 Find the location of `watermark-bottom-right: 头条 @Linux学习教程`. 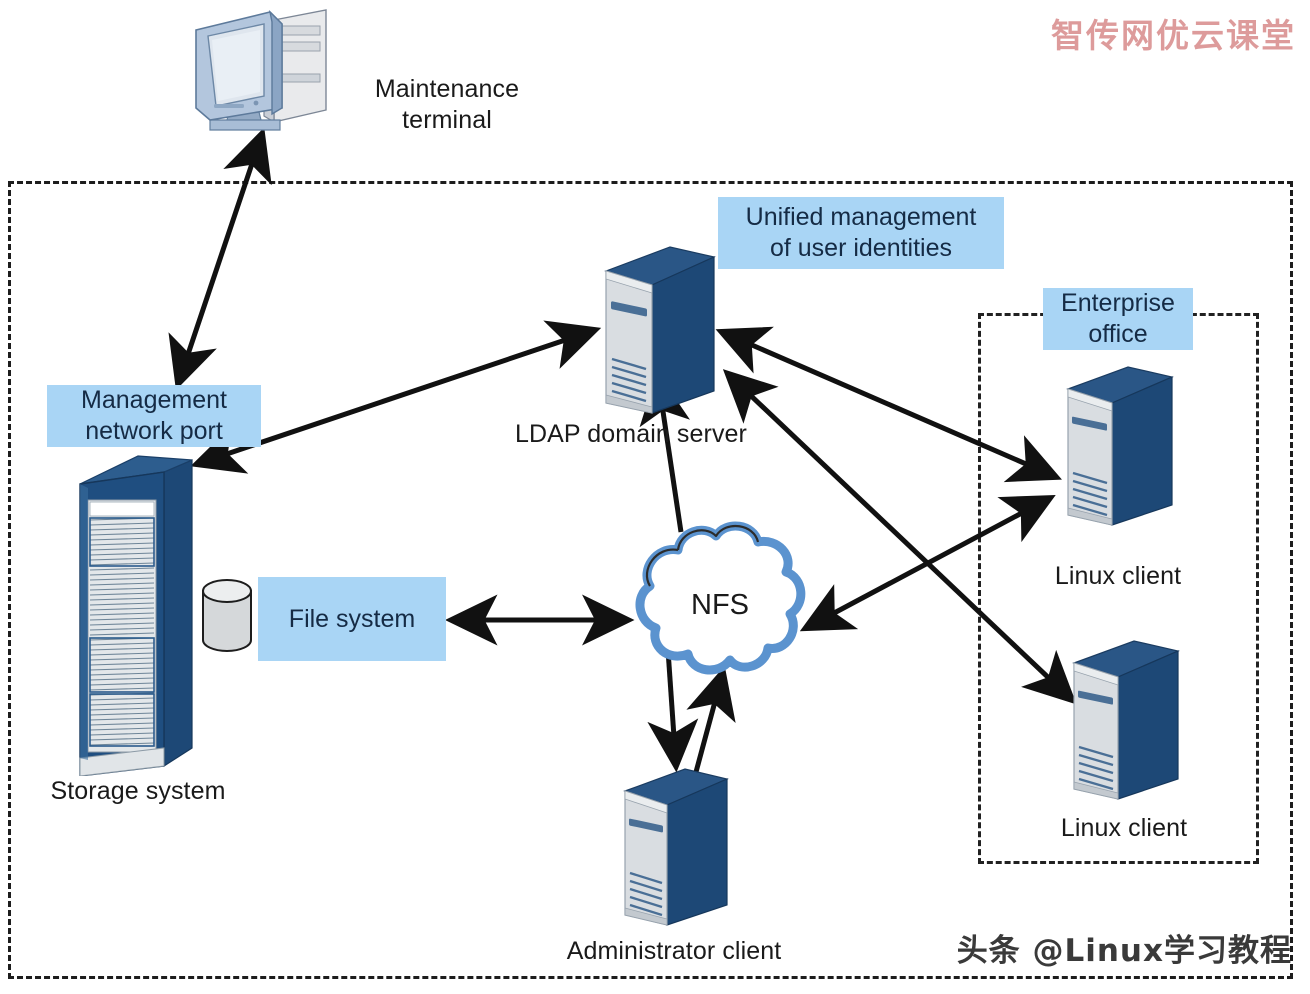

watermark-bottom-right: 头条 @Linux学习教程 is located at coordinates (1124, 951).